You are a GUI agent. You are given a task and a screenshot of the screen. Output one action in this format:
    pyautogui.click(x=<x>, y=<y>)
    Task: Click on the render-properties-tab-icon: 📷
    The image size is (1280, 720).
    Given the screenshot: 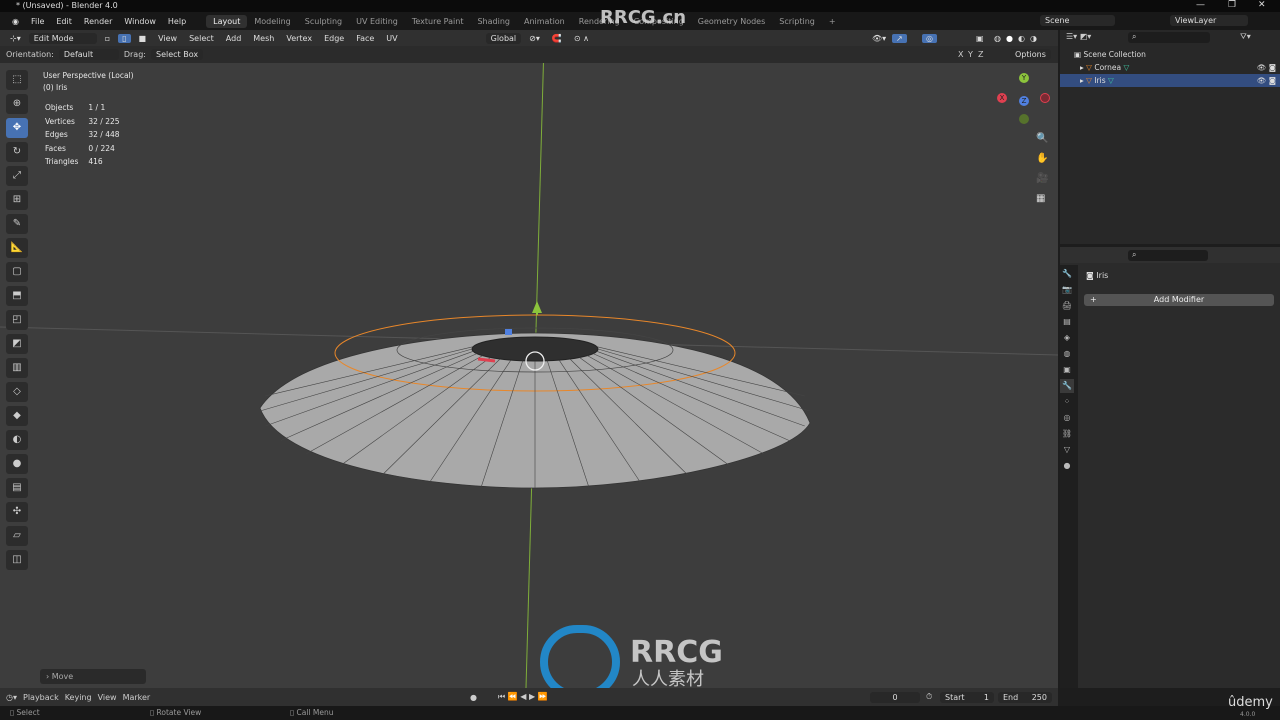 What is the action you would take?
    pyautogui.click(x=1067, y=290)
    